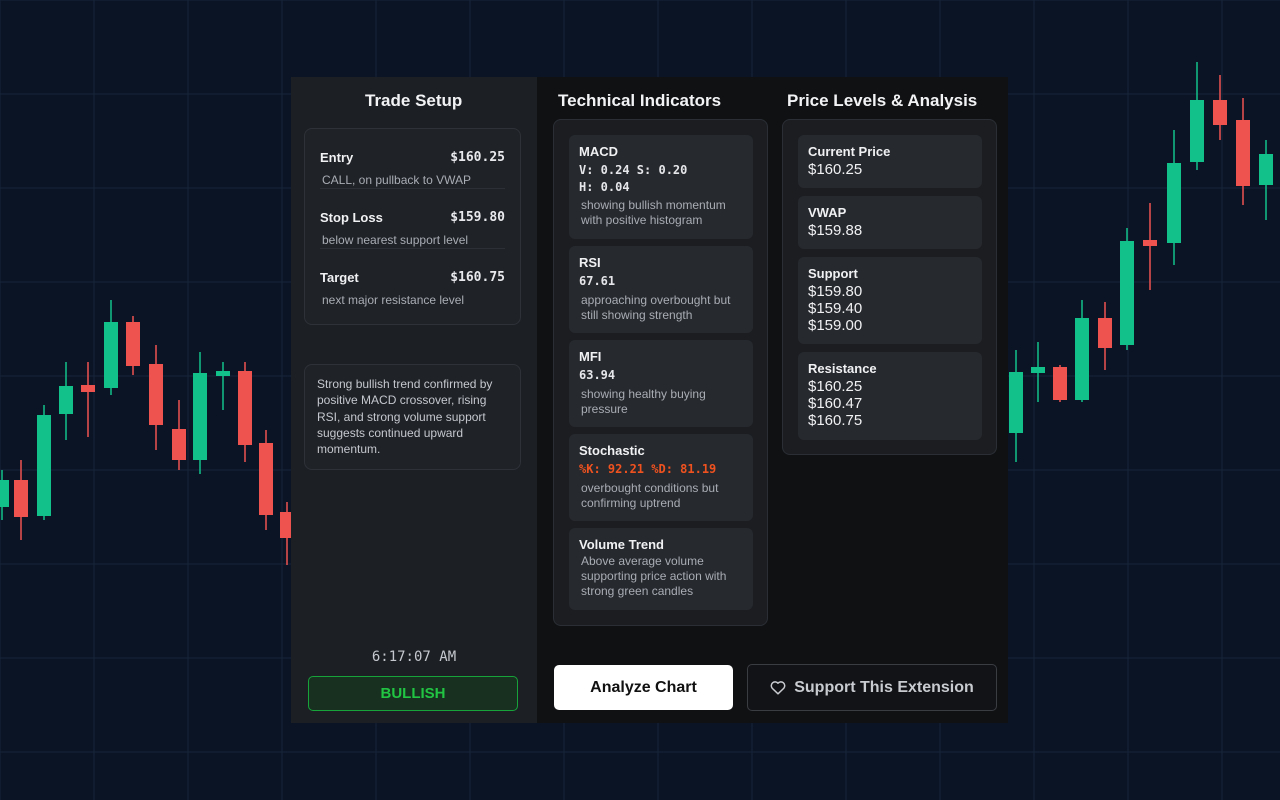  What do you see at coordinates (882, 100) in the screenshot?
I see `levels-title: Price Levels & Analysis` at bounding box center [882, 100].